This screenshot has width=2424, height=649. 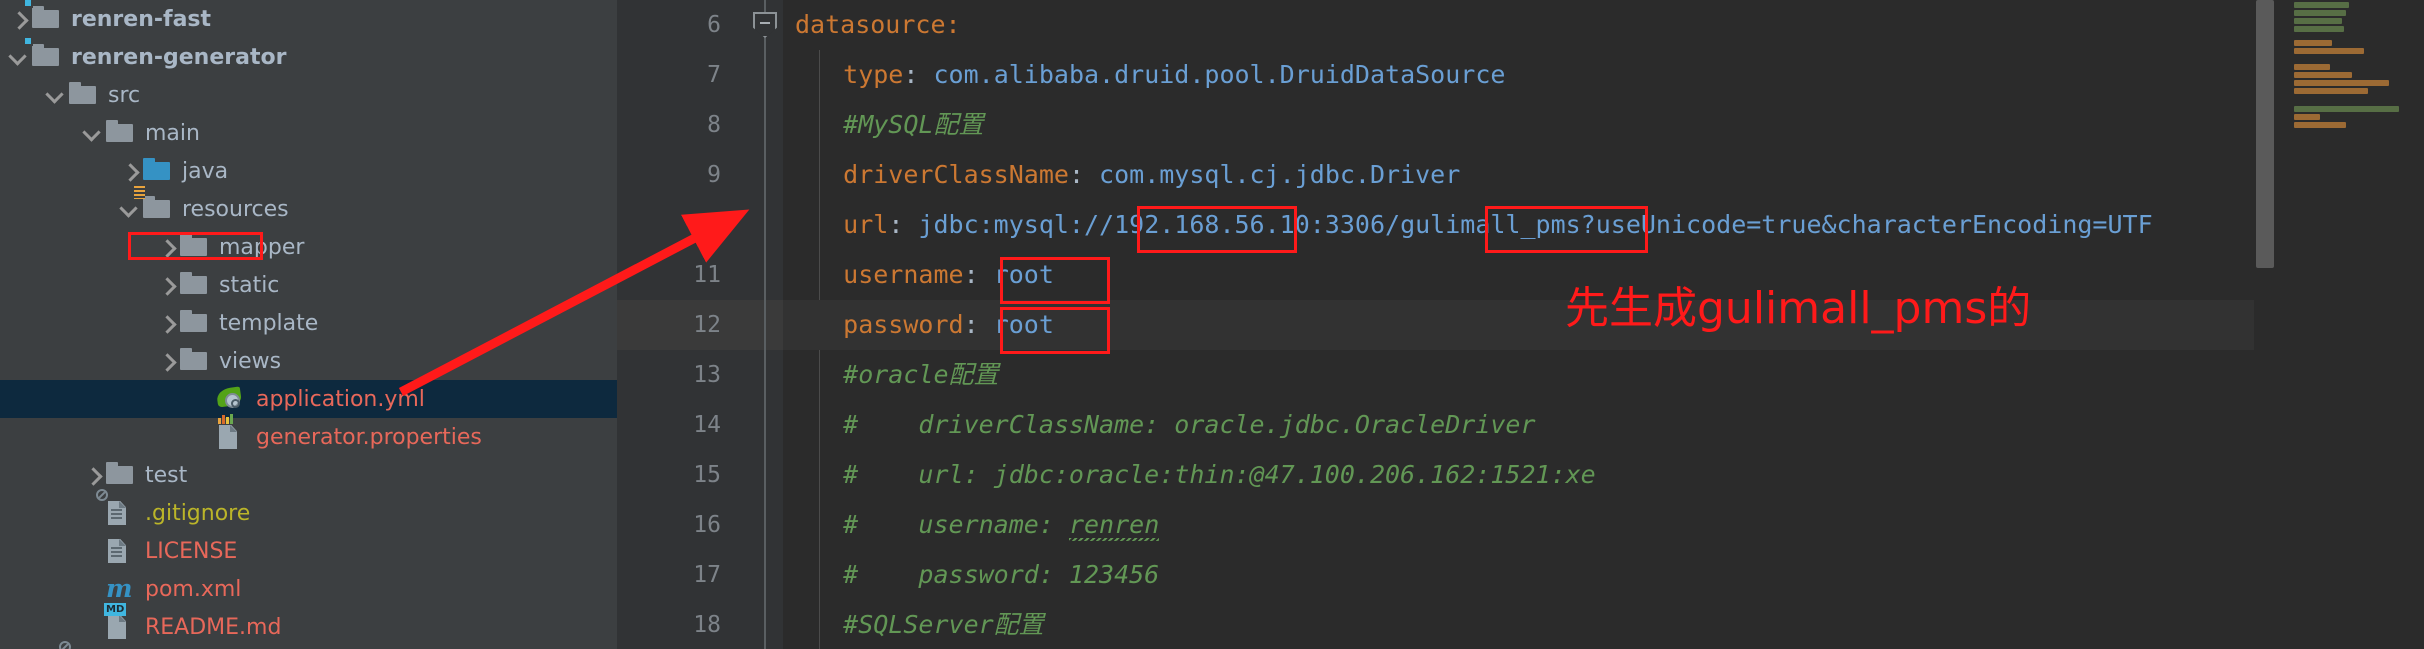 I want to click on code-token: username, so click(x=903, y=274).